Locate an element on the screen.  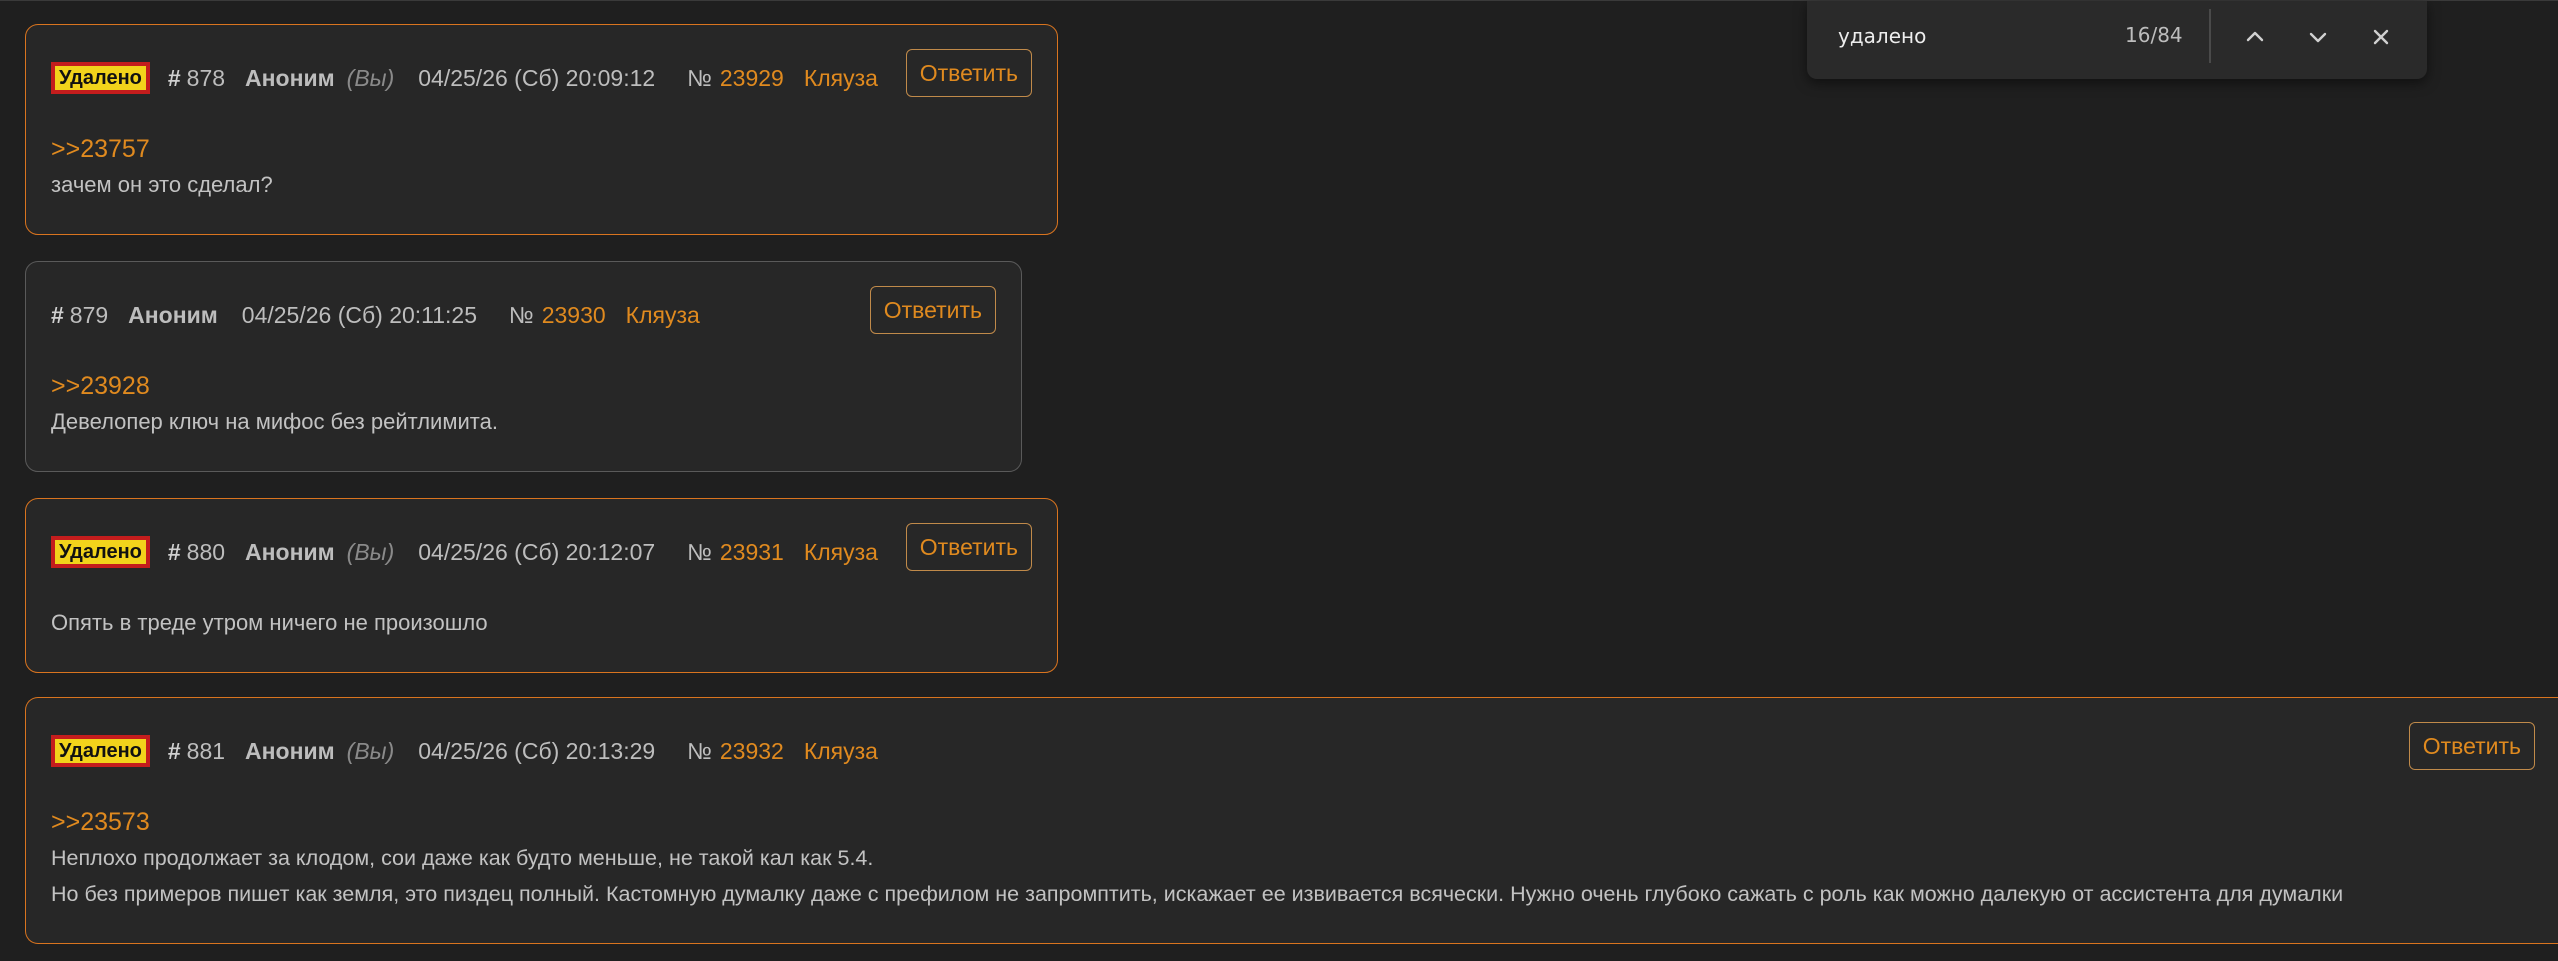
post-number: #880 is located at coordinates (196, 552).